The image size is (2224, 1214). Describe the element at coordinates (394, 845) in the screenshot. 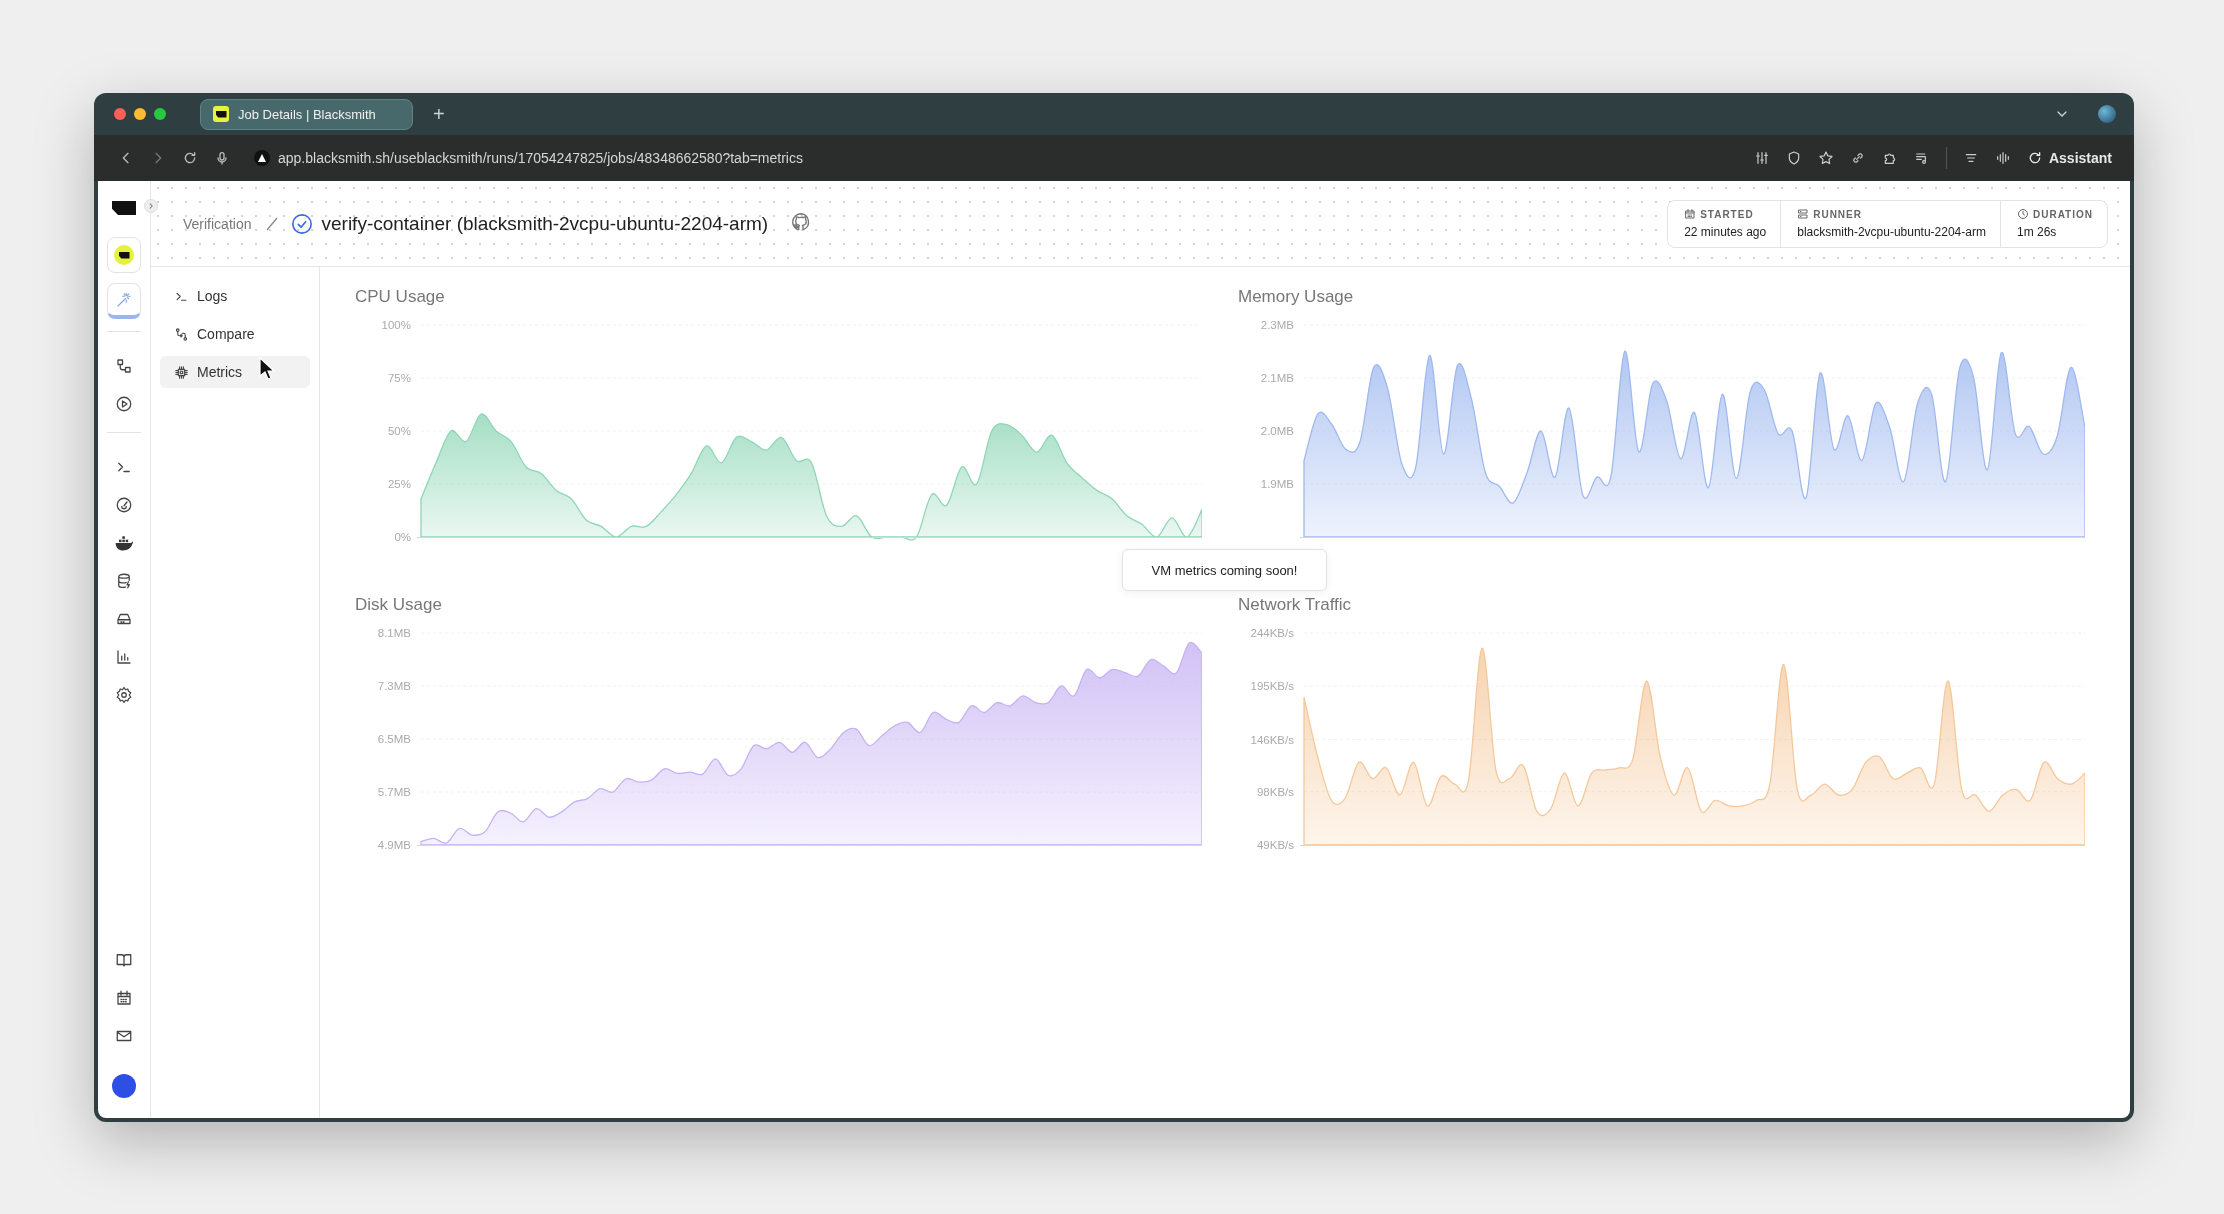

I see `axis-label: 4.9MB` at that location.